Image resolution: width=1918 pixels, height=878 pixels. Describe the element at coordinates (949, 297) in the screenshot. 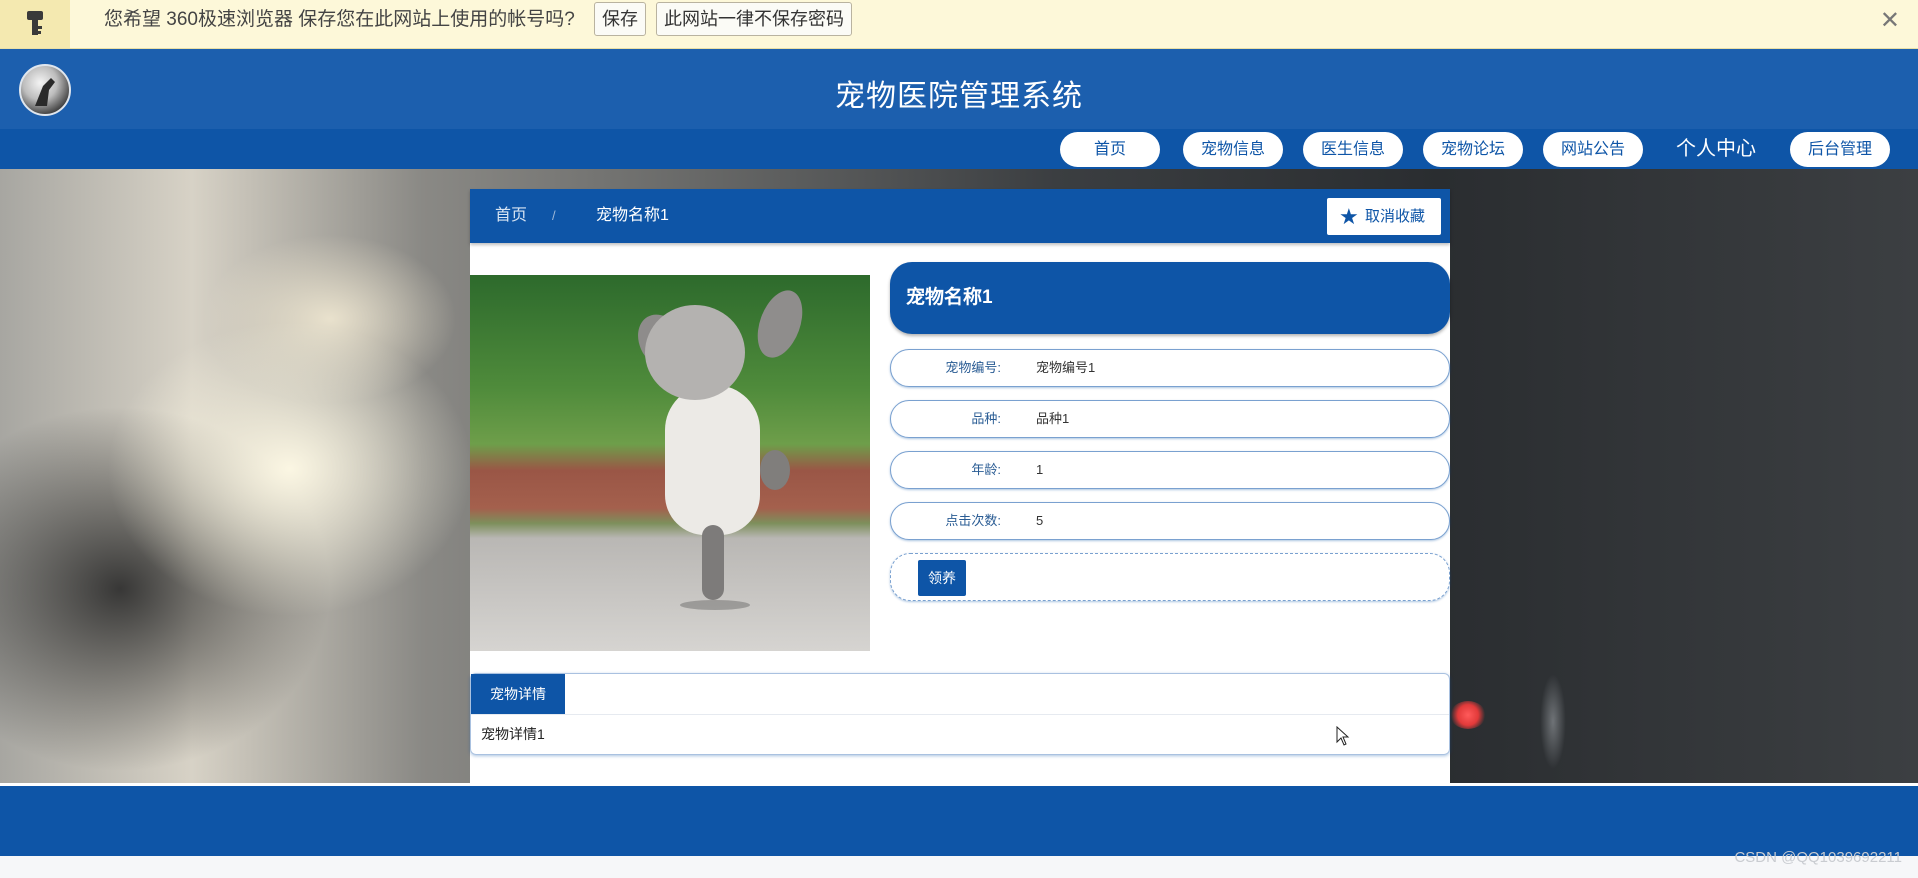

I see `pet-name: 宠物名称1` at that location.